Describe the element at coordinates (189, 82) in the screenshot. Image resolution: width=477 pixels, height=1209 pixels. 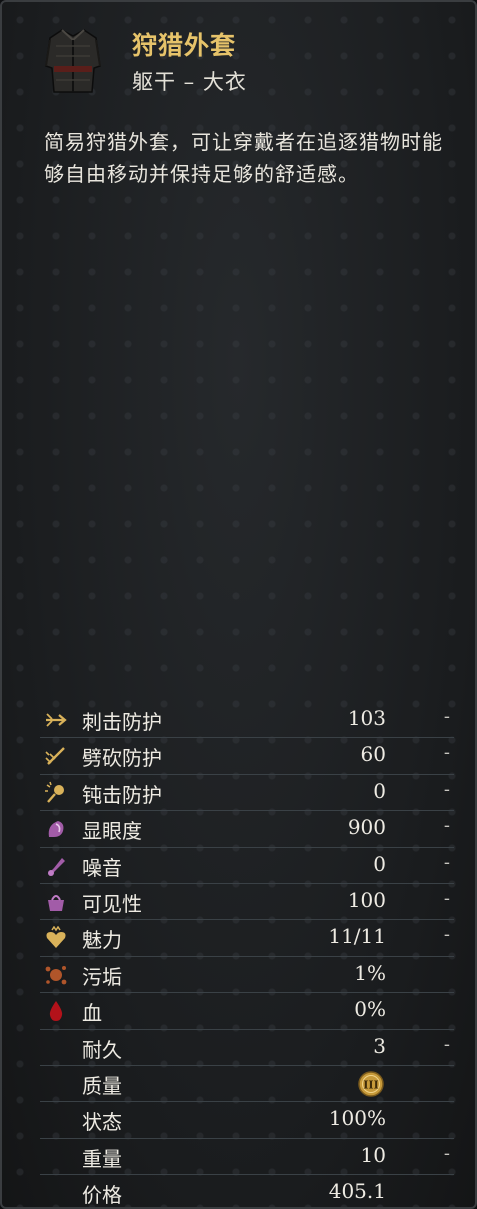
I see `item-subtitle: 躯干 – 大衣` at that location.